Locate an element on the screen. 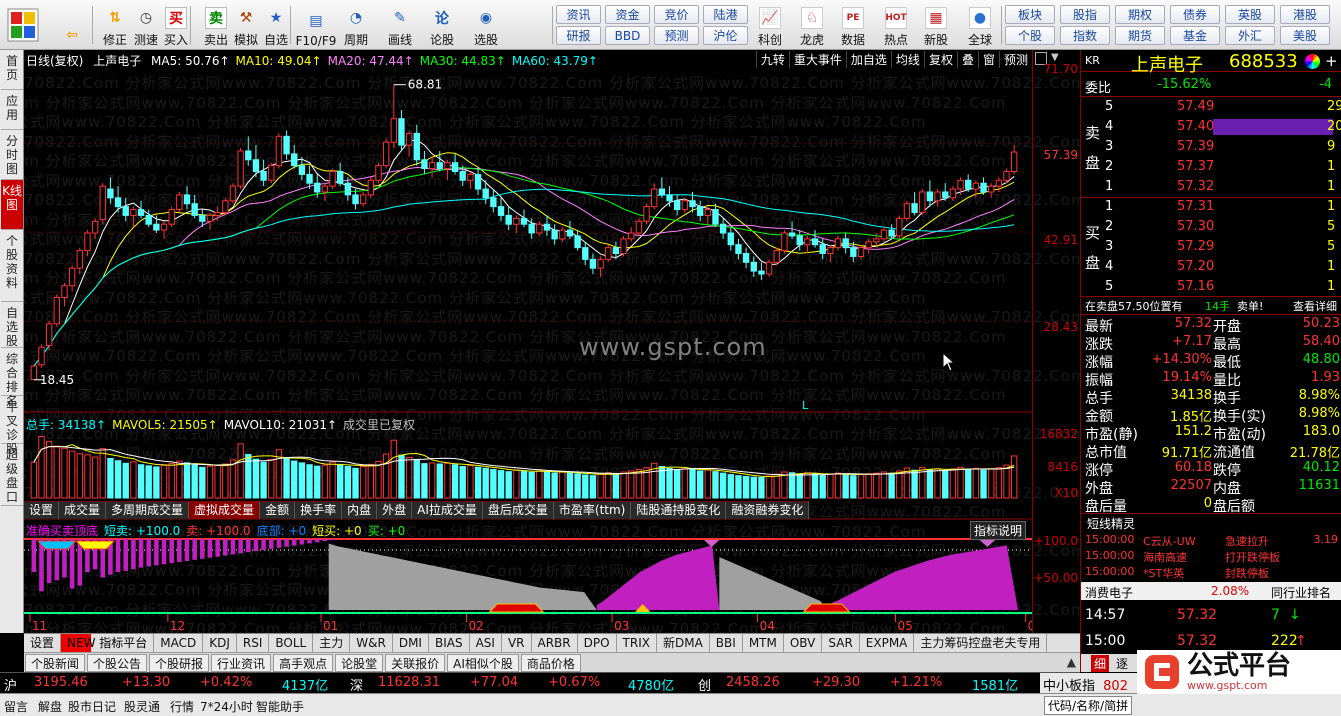 The height and width of the screenshot is (716, 1341). 龙虎-toolbar-button: ♘ 龙虎 is located at coordinates (812, 25).